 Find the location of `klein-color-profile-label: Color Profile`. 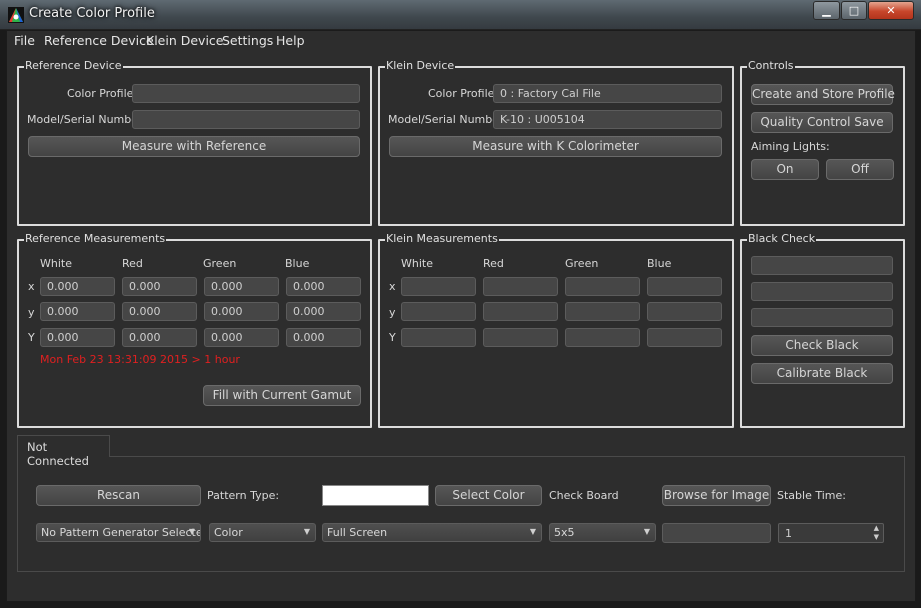

klein-color-profile-label: Color Profile is located at coordinates (461, 93).